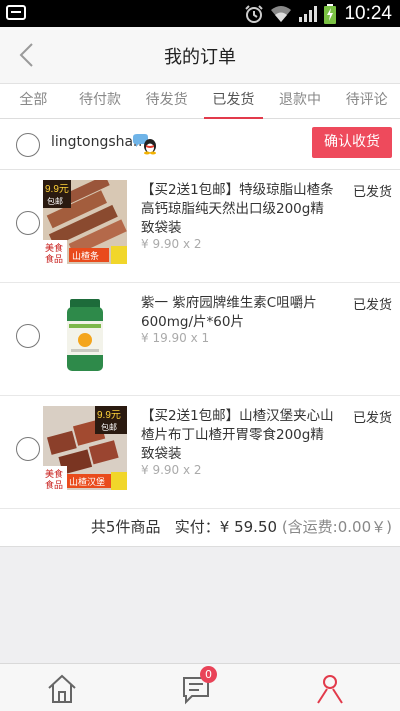 The width and height of the screenshot is (400, 711). I want to click on svg-text: 山楂汉堡, so click(87, 482).